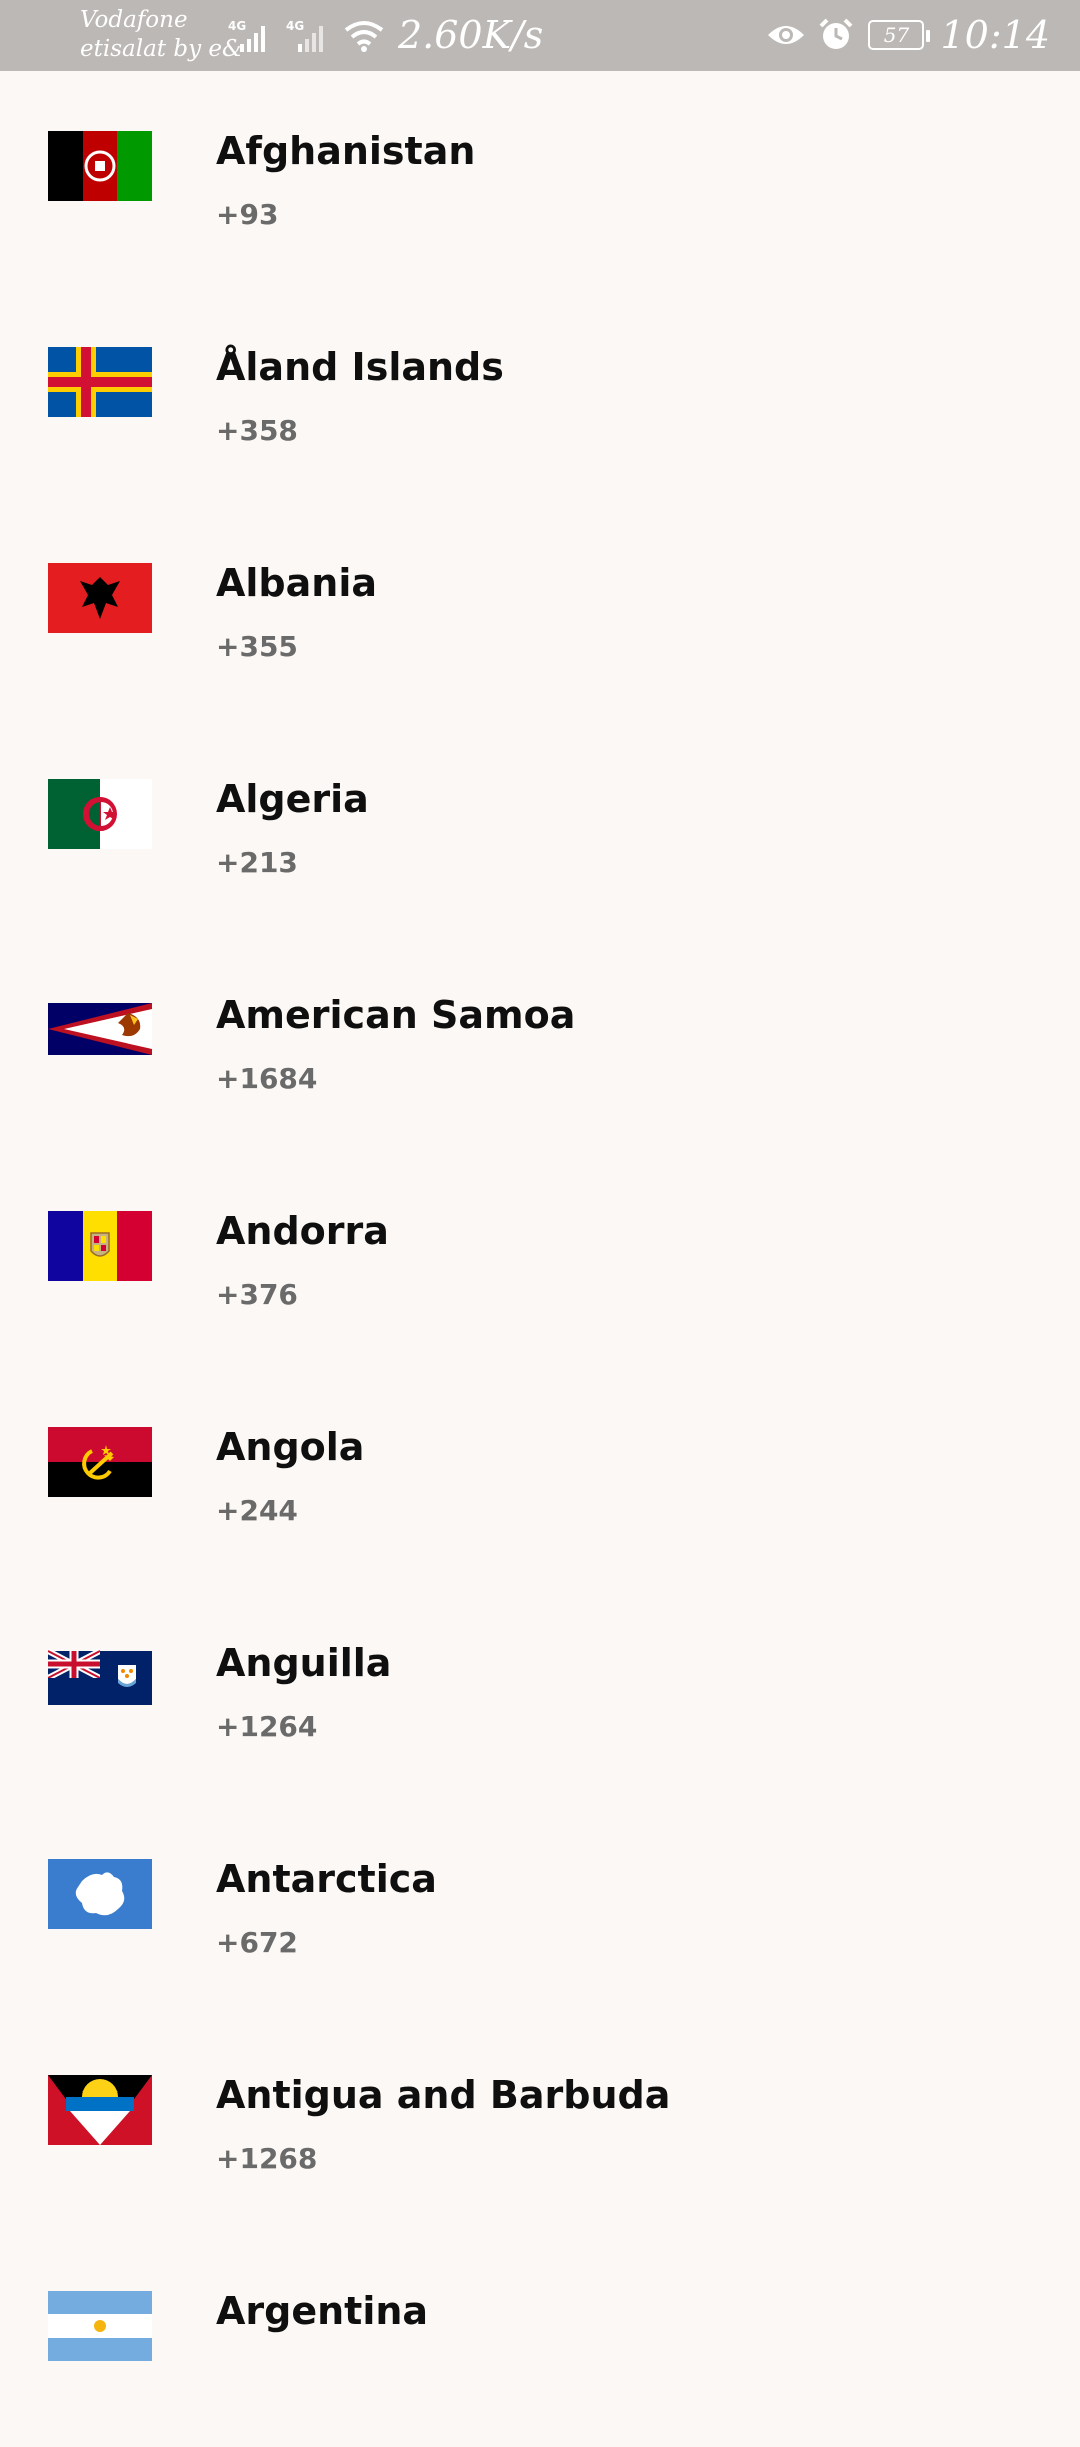  What do you see at coordinates (995, 35) in the screenshot?
I see `clock: 10:14` at bounding box center [995, 35].